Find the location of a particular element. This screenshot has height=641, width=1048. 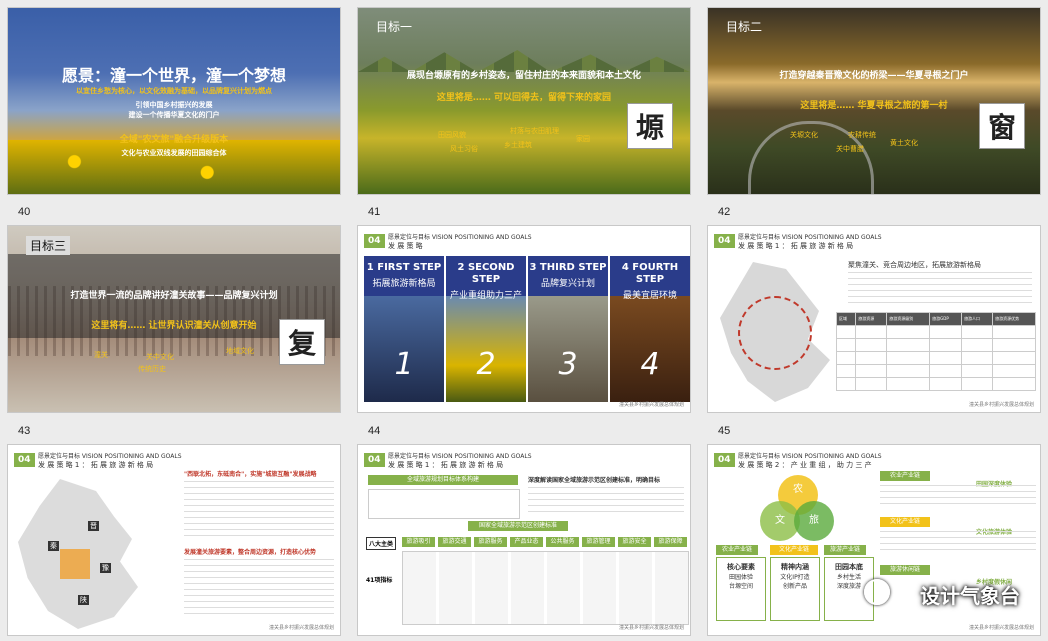

photo-label: 黄土文化 is located at coordinates (904, 143).